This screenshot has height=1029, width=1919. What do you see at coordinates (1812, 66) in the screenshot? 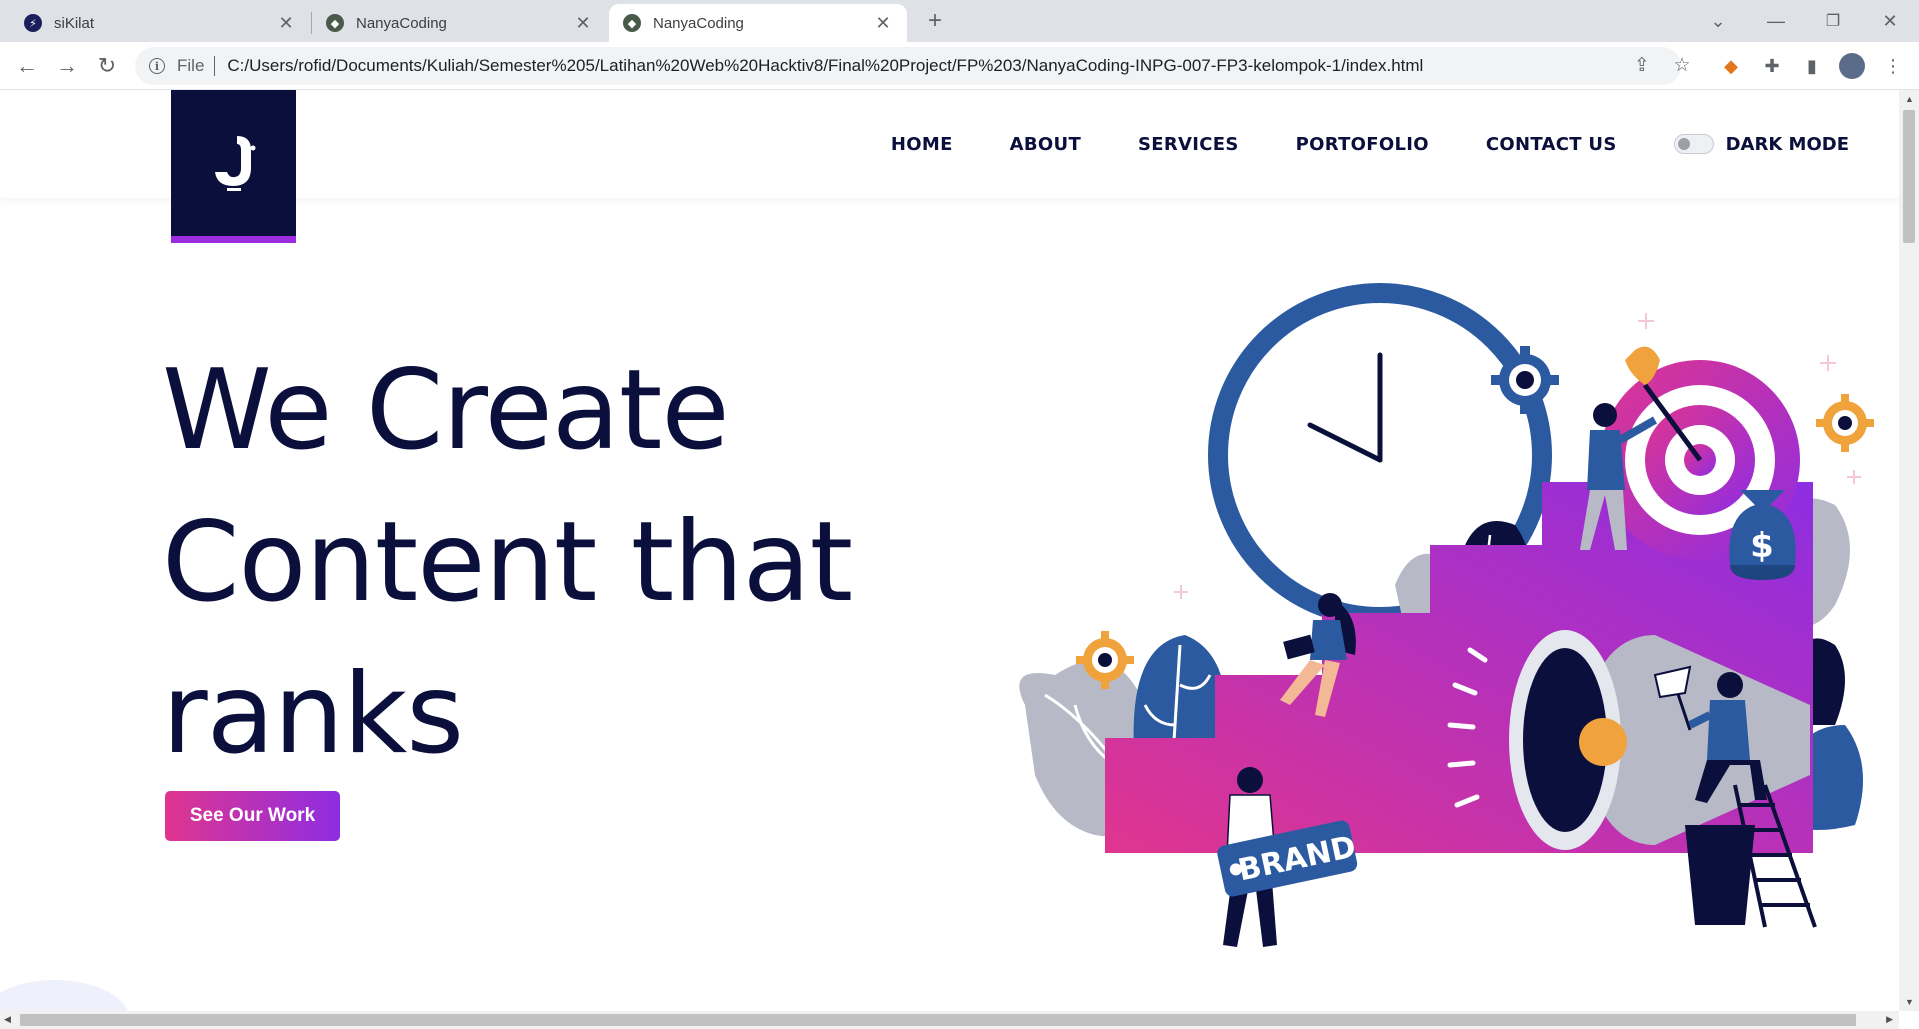
I see `side-panel-icon: ▮` at bounding box center [1812, 66].